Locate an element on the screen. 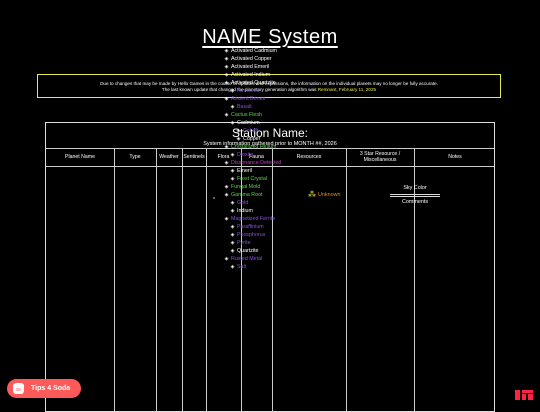 This screenshot has height=412, width=540. resource-item: ◈ Activated Indium is located at coordinates (264, 75).